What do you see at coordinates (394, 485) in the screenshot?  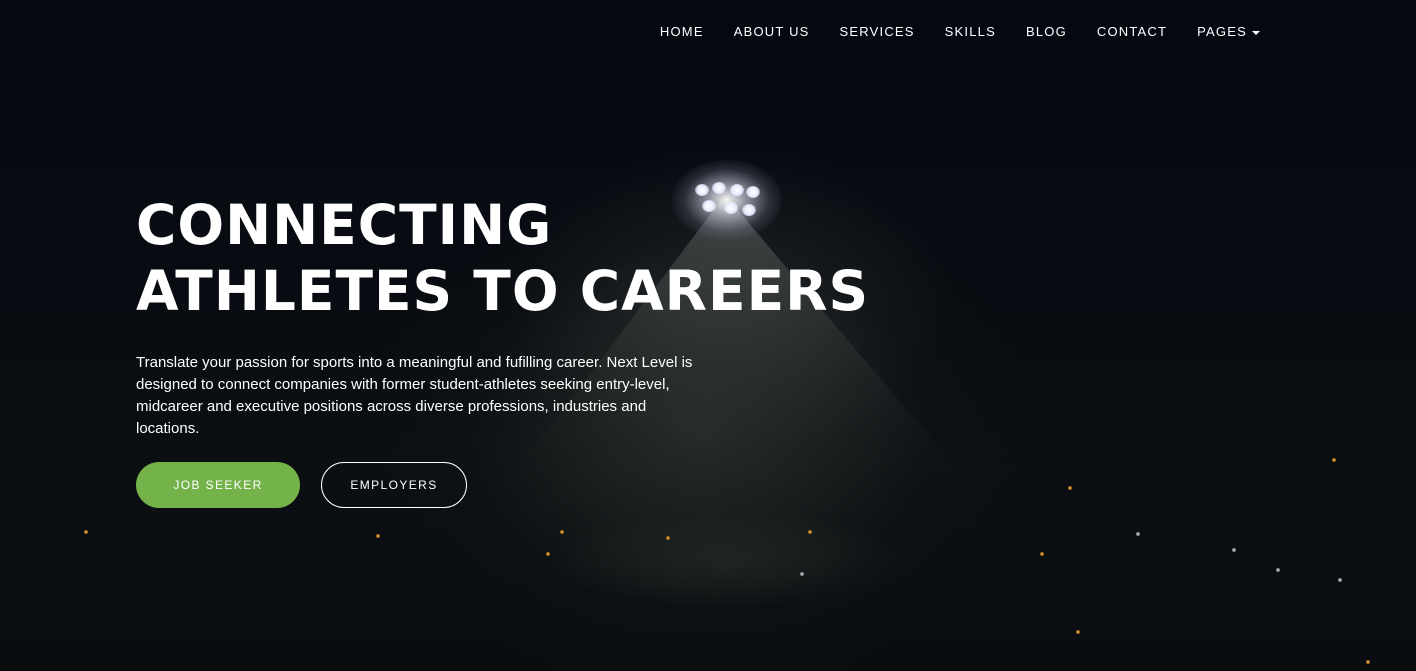 I see `employers-button: EMPLOYERS` at bounding box center [394, 485].